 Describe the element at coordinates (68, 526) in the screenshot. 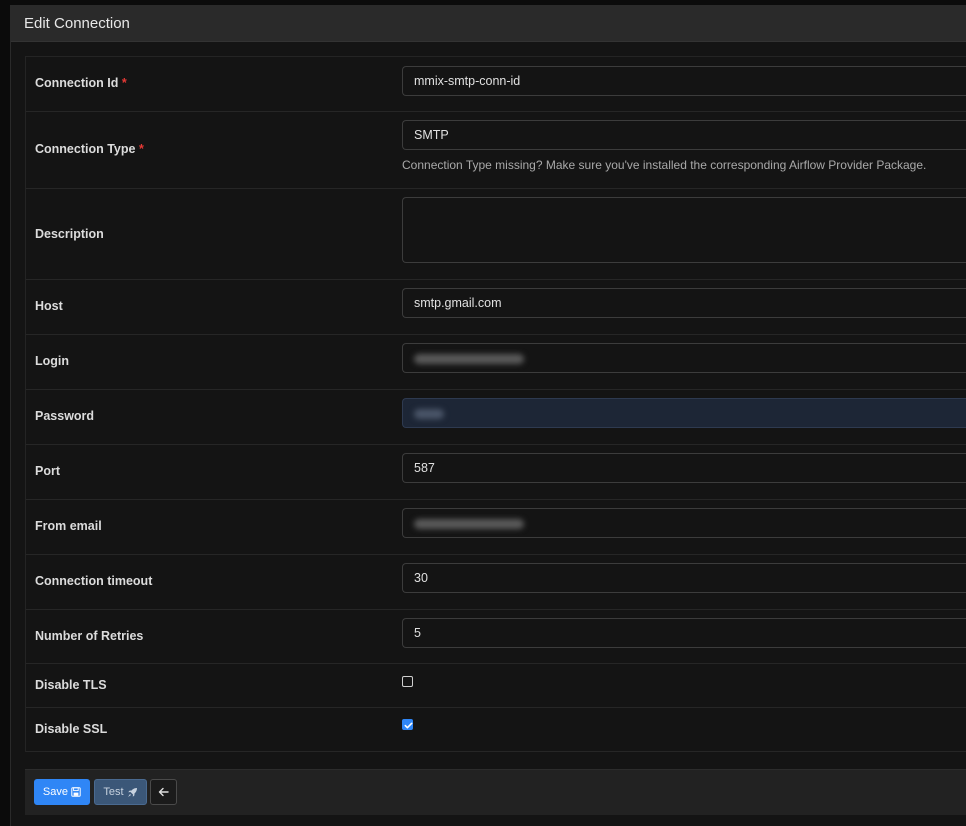

I see `from-email-label: From email` at that location.